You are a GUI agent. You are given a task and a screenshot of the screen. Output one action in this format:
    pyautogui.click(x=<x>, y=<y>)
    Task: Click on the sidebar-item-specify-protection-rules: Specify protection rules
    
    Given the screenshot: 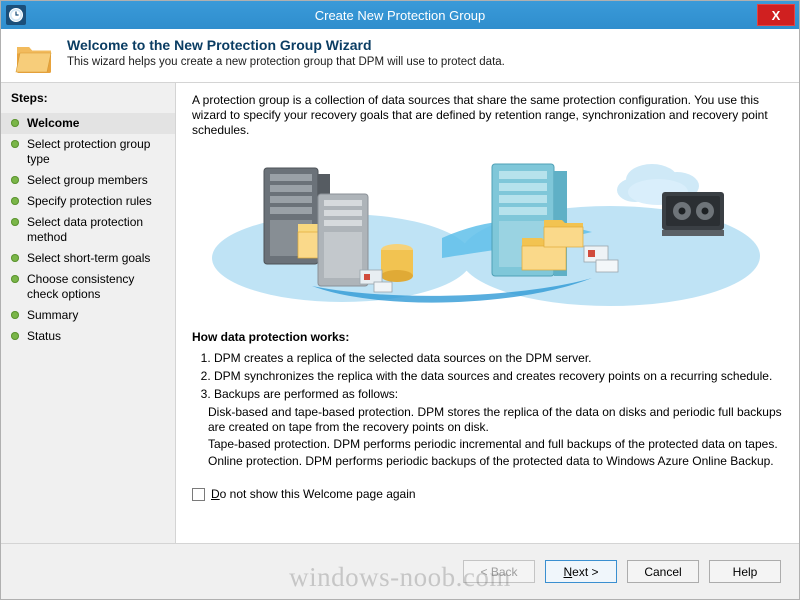 What is the action you would take?
    pyautogui.click(x=88, y=201)
    